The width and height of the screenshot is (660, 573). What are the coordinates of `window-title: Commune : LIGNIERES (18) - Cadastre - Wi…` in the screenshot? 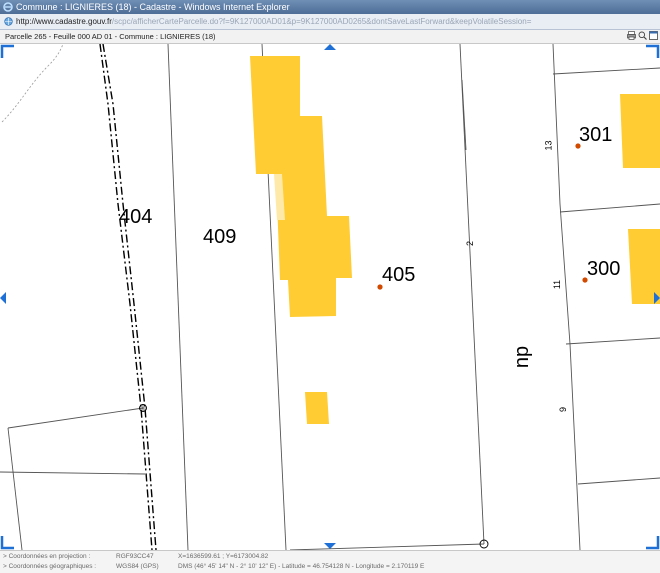 It's located at (153, 7).